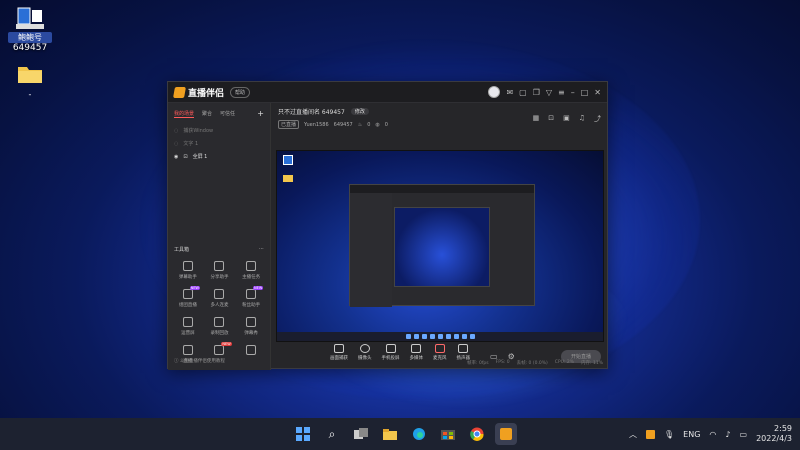 This screenshot has width=800, height=450. Describe the element at coordinates (774, 438) in the screenshot. I see `date: 2022/4/3` at that location.